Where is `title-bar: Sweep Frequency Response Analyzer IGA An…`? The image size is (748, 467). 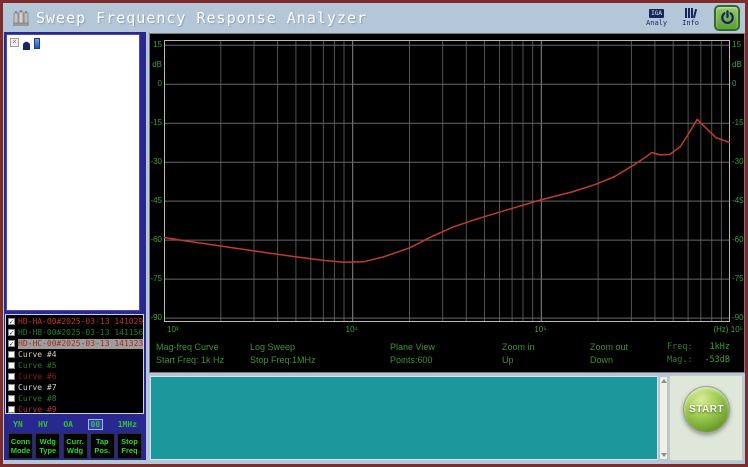 title-bar: Sweep Frequency Response Analyzer IGA An… is located at coordinates (374, 17).